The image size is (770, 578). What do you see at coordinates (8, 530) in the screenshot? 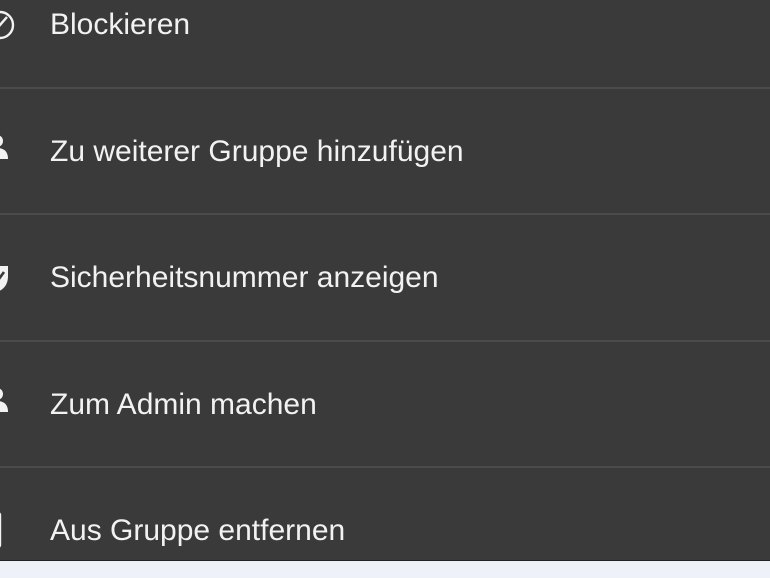
I see `remove-from-group-icon` at bounding box center [8, 530].